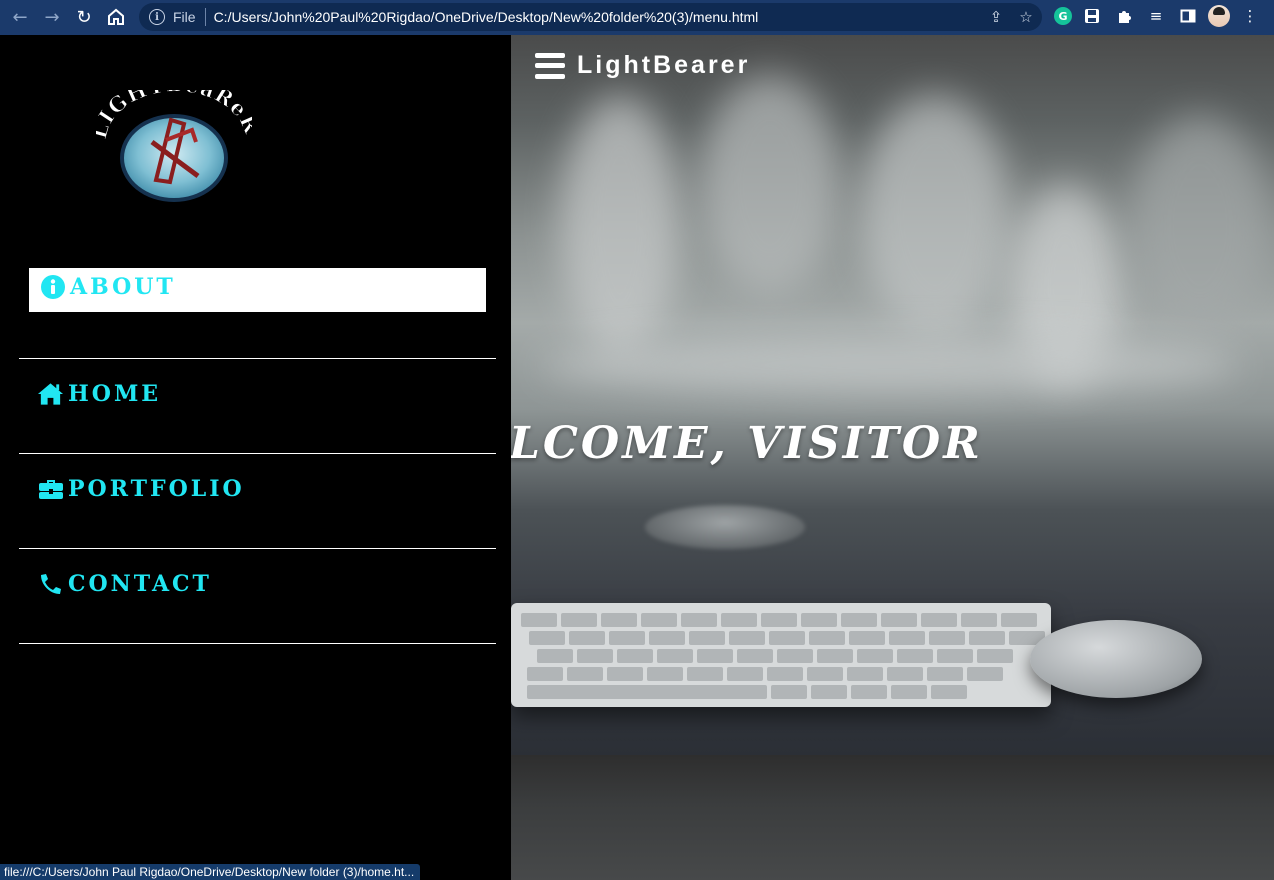  What do you see at coordinates (52, 286) in the screenshot?
I see `info-icon` at bounding box center [52, 286].